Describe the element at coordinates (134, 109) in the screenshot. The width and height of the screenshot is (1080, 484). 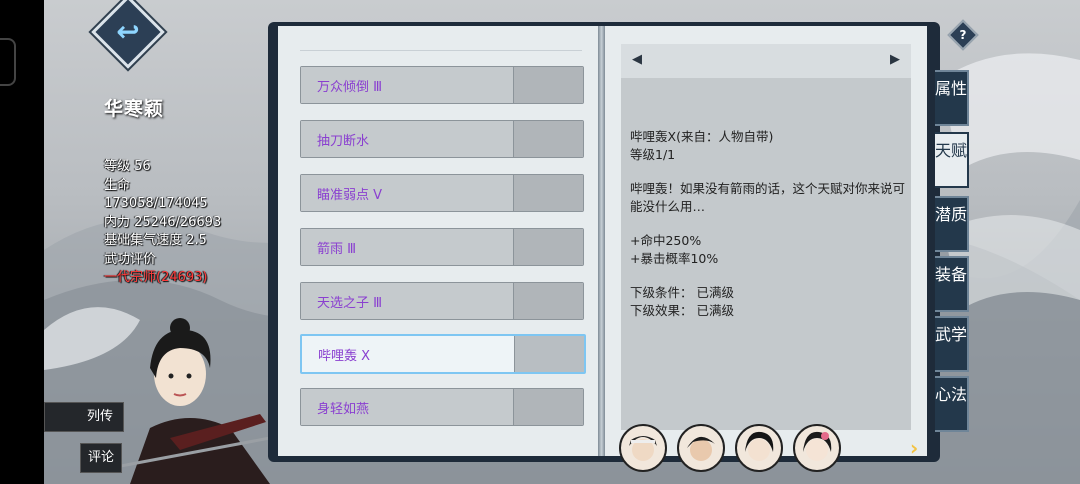
I see `character-name: 华寒颖` at that location.